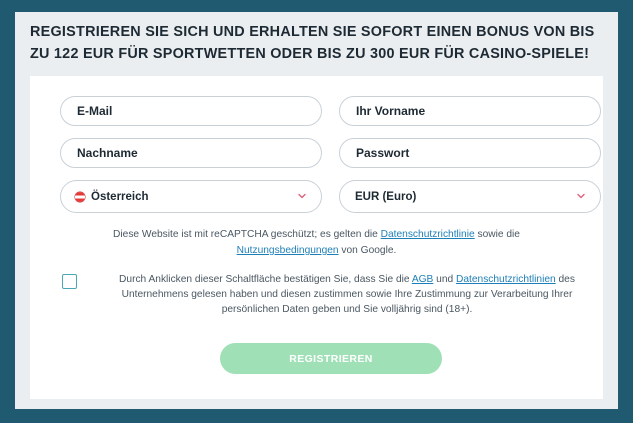  I want to click on password-field-wrapper, so click(470, 153).